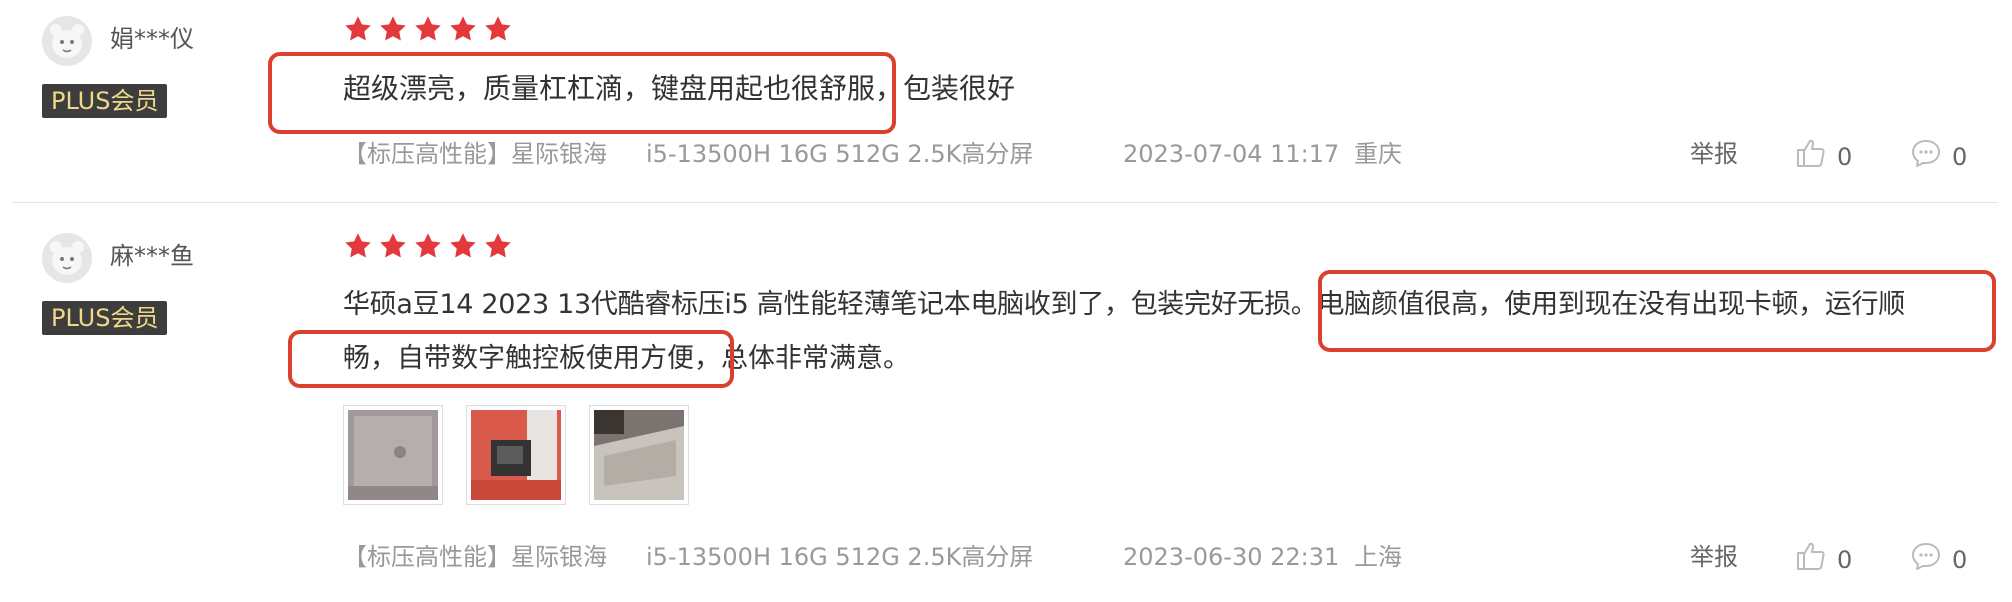  Describe the element at coordinates (1231, 557) in the screenshot. I see `review-datetime: 2023-06-30 22:31` at that location.